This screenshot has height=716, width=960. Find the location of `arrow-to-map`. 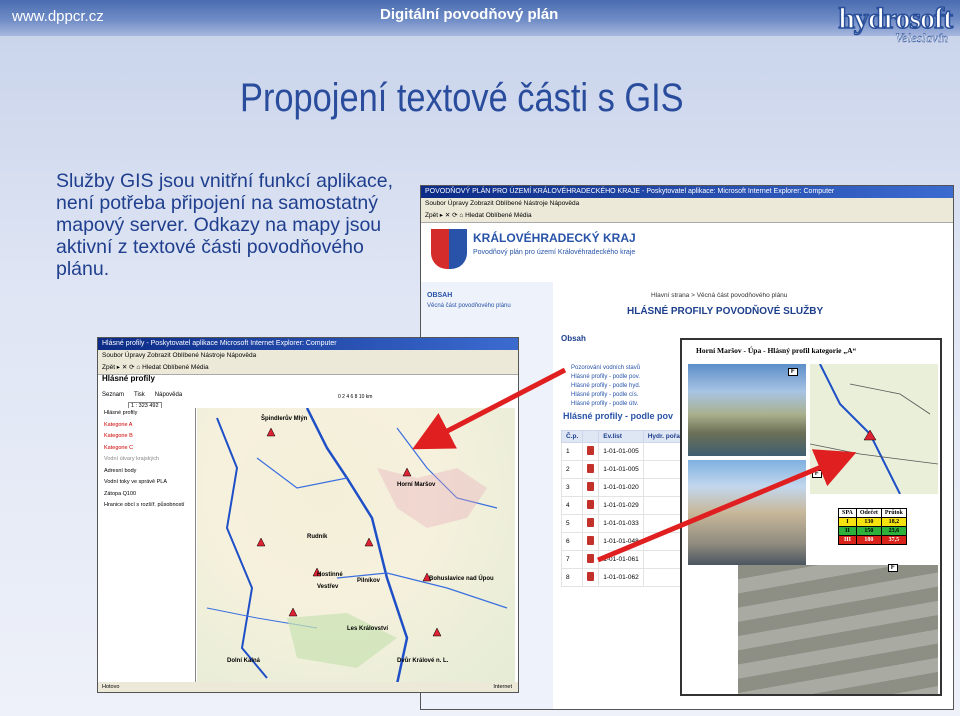

arrow-to-map is located at coordinates (489, 408).